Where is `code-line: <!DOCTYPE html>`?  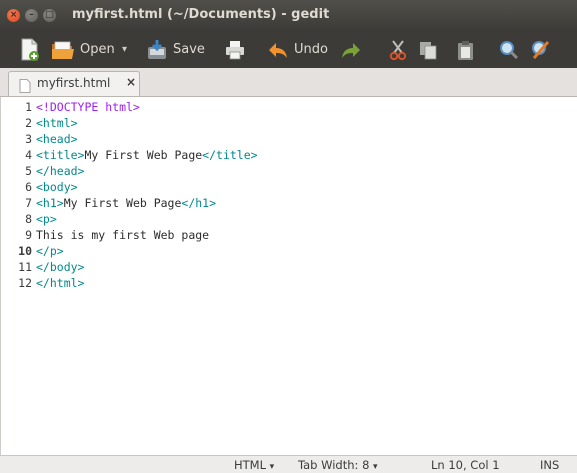 code-line: <!DOCTYPE html> is located at coordinates (88, 107).